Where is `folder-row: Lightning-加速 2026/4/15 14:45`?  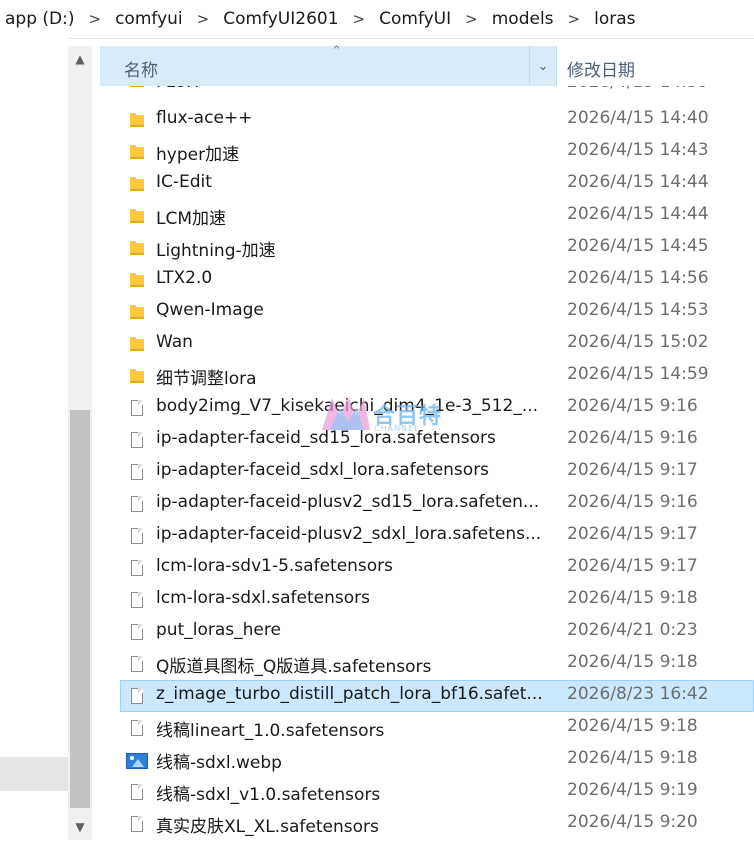
folder-row: Lightning-加速 2026/4/15 14:45 is located at coordinates (427, 248).